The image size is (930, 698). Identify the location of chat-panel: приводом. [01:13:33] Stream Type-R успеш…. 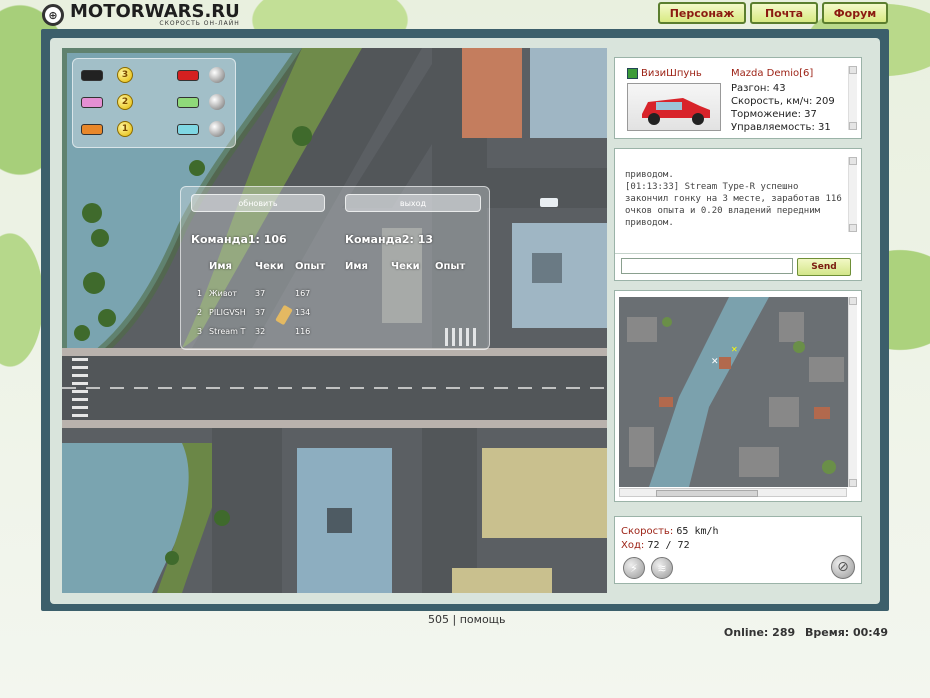
(738, 214).